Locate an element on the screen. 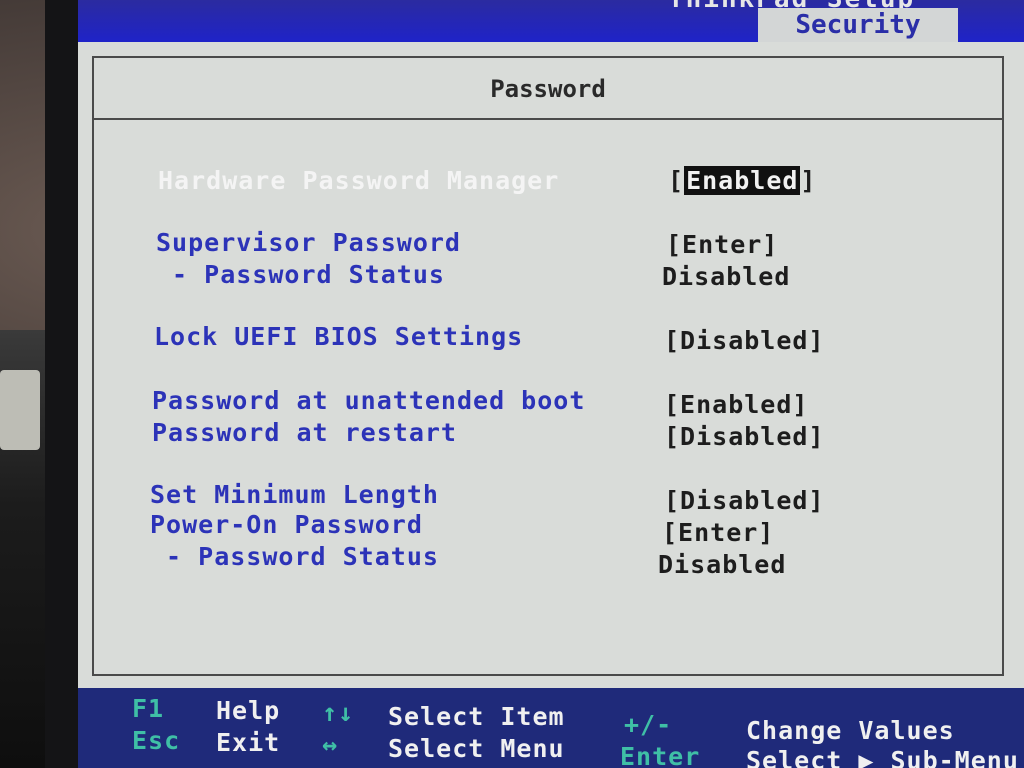 The height and width of the screenshot is (768, 1024). f1-desc: Help is located at coordinates (248, 710).